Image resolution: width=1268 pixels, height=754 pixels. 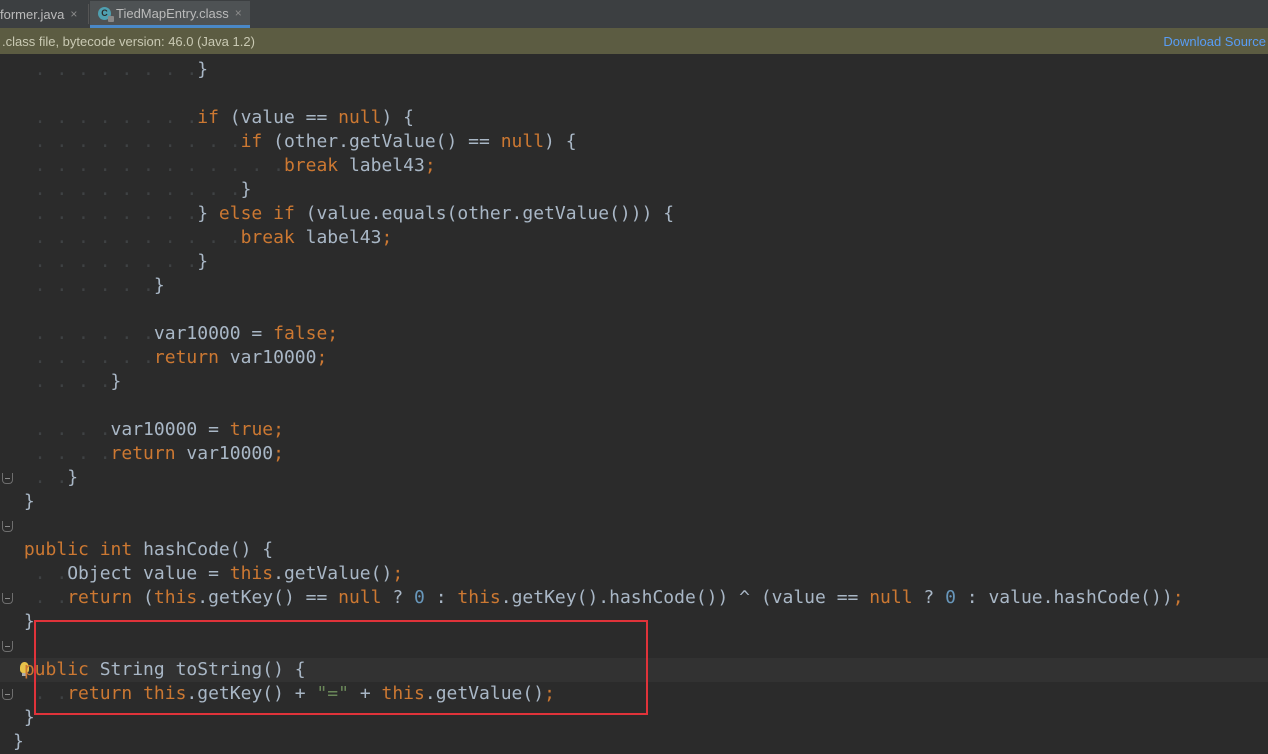 I want to click on code-line: . . . . . . . . . .}, so click(x=132, y=189).